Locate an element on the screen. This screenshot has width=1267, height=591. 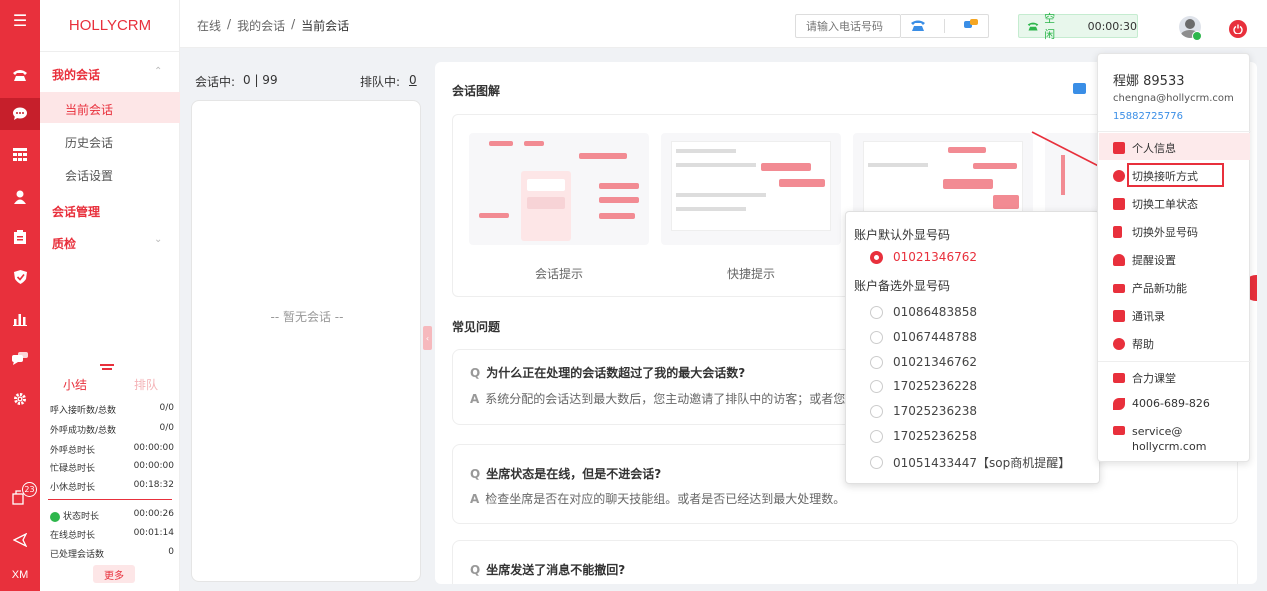
grid-icon is located at coordinates (20, 155).